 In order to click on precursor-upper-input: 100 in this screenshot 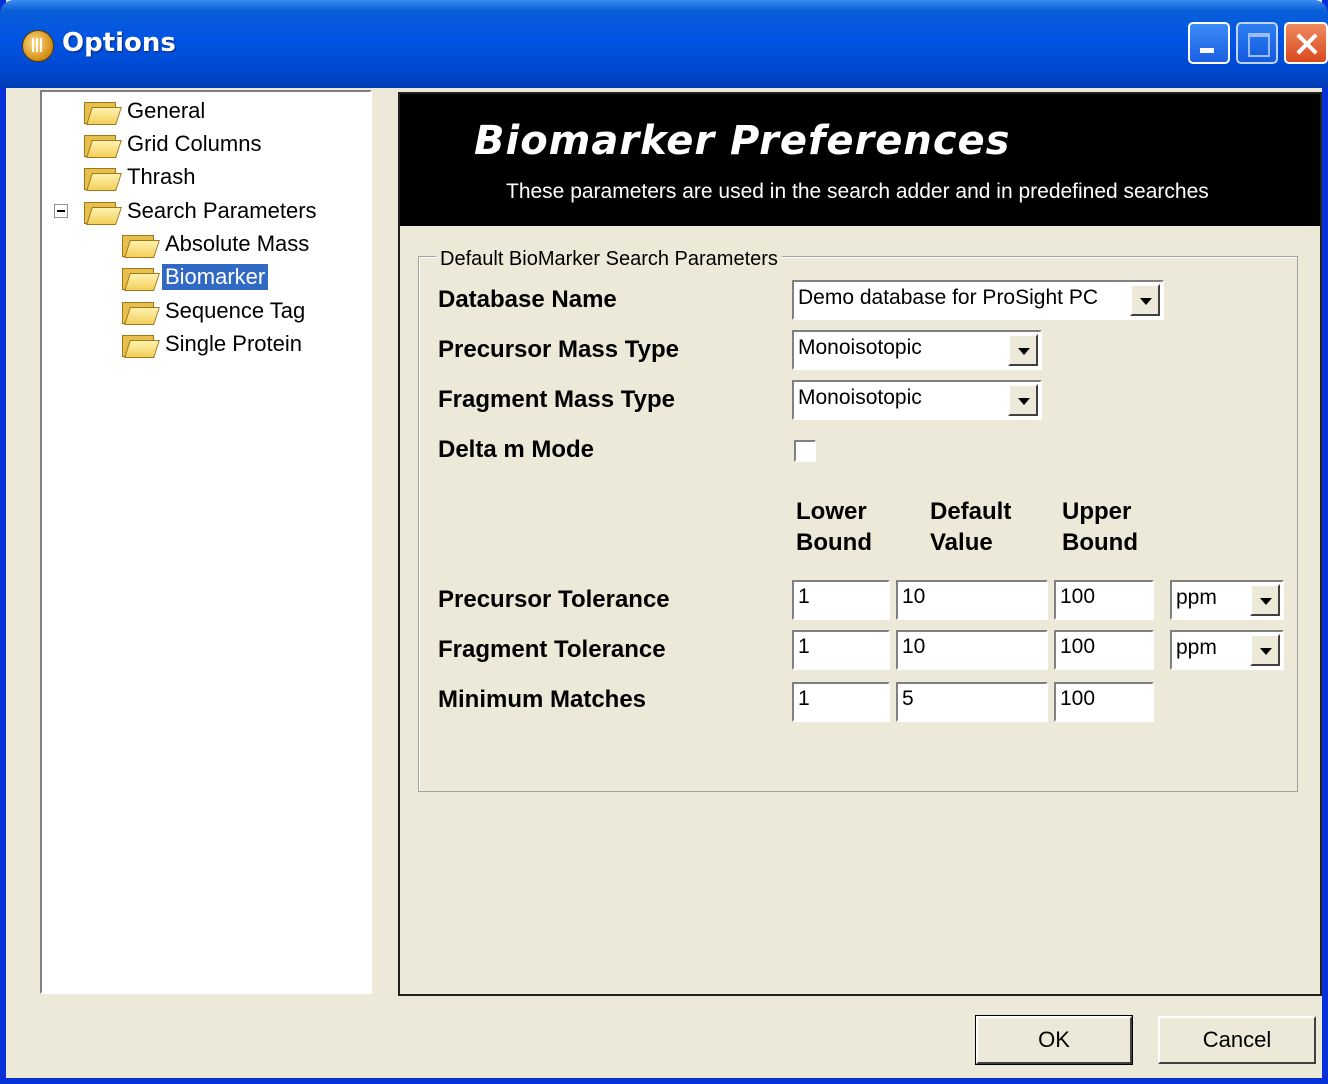, I will do `click(1104, 600)`.